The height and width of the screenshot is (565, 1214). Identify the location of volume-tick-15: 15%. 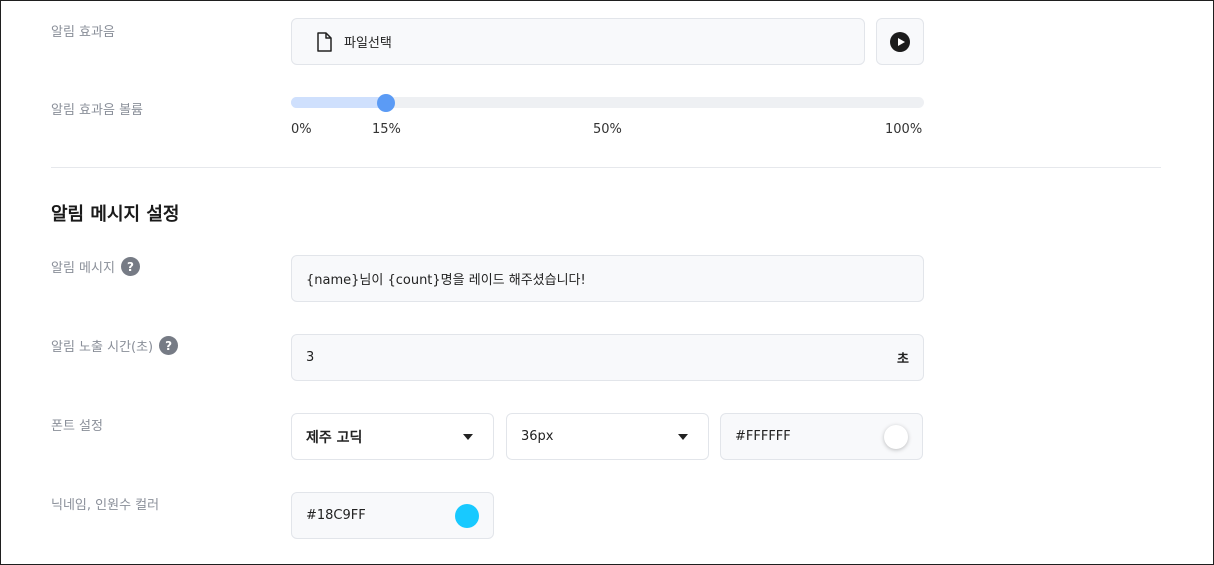
(386, 129).